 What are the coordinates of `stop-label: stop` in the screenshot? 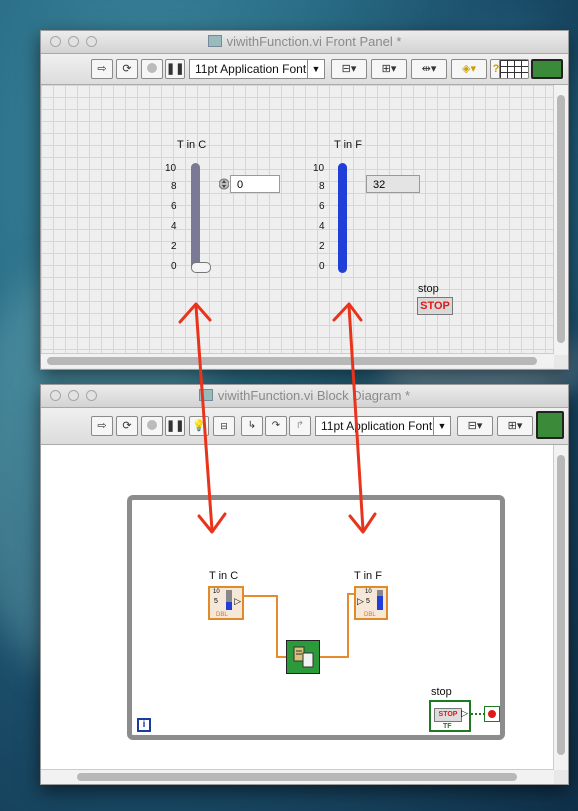 It's located at (428, 289).